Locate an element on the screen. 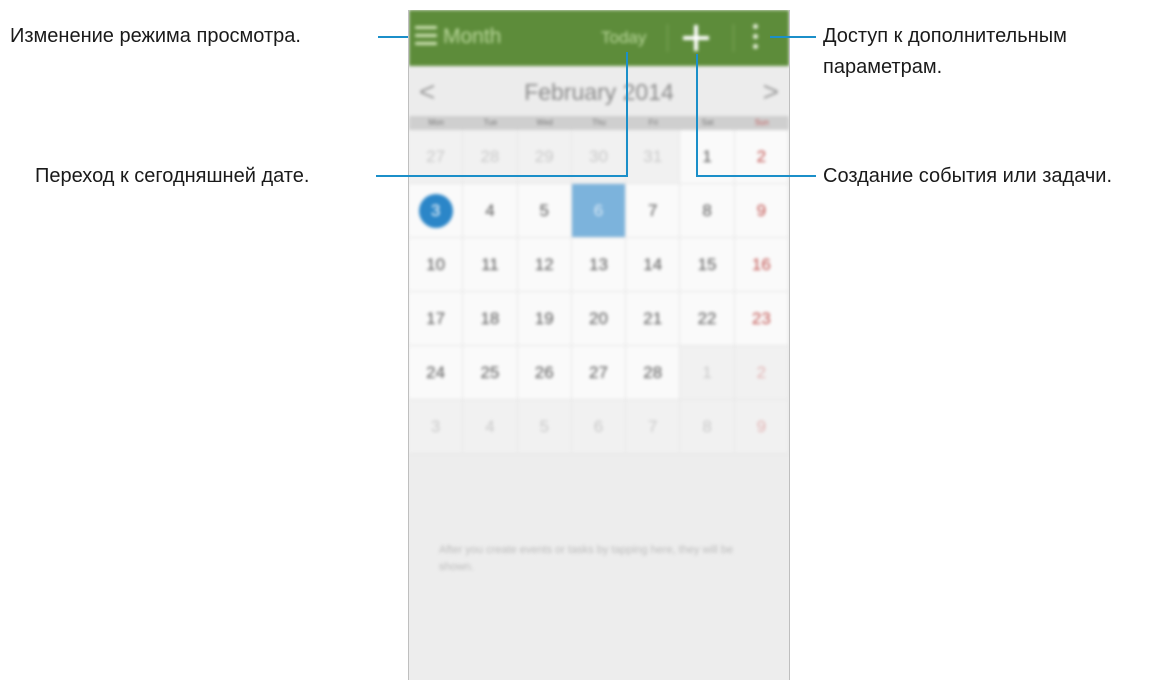 The image size is (1176, 680). weekday-label: Sun is located at coordinates (761, 122).